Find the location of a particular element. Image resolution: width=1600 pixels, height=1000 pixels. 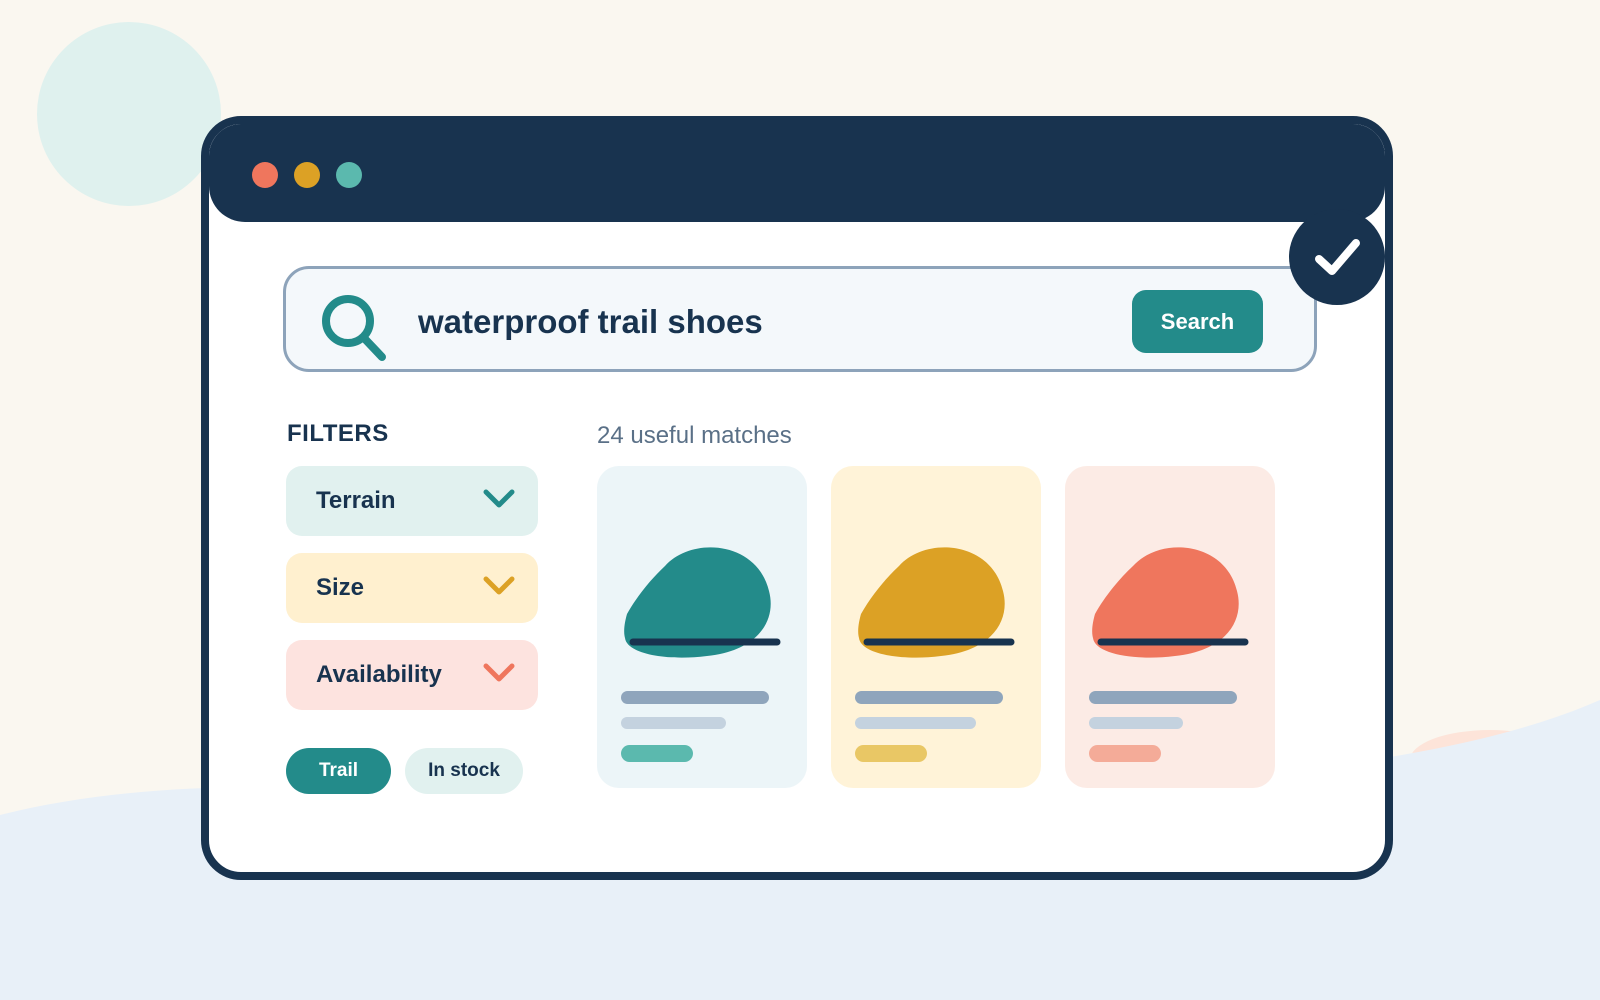

search-button: Search is located at coordinates (1197, 321).